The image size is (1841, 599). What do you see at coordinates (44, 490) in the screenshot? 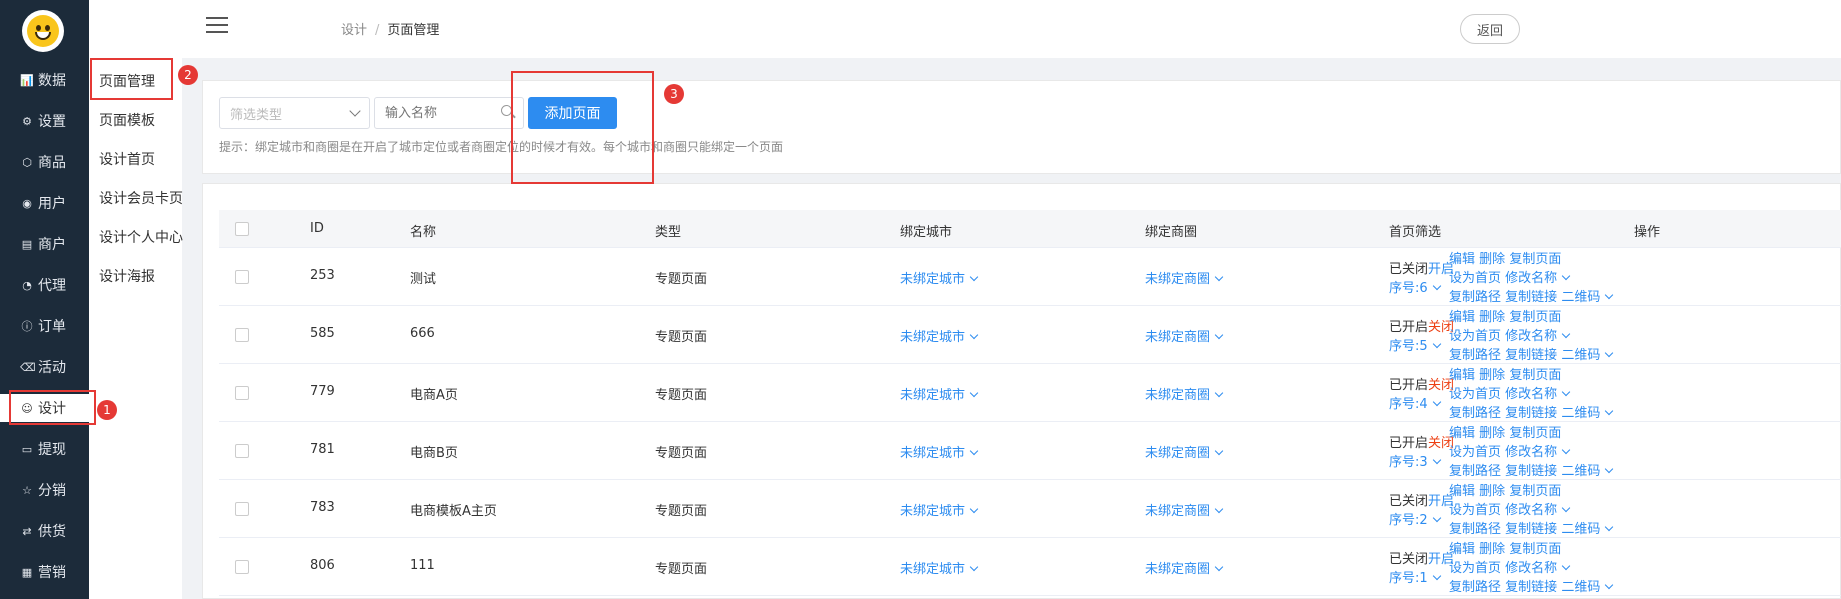
I see `sidebar-item-10: ☆ 分销` at bounding box center [44, 490].